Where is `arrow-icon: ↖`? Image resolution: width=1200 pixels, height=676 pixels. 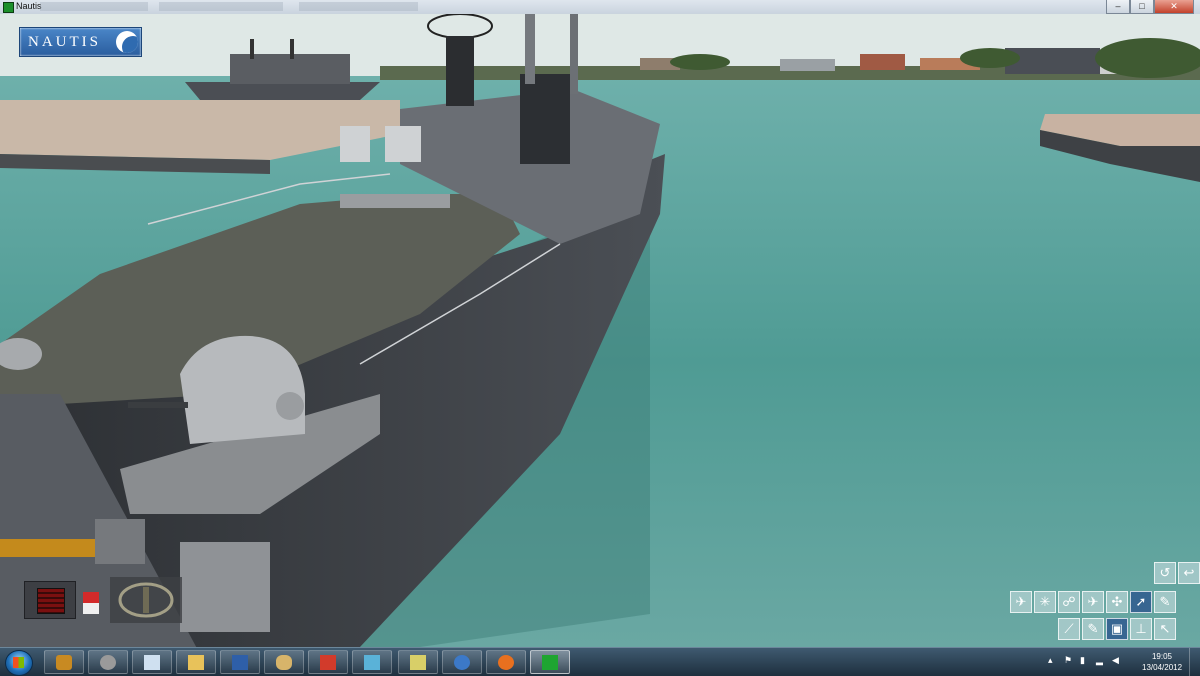
arrow-icon: ↖ is located at coordinates (1165, 628).